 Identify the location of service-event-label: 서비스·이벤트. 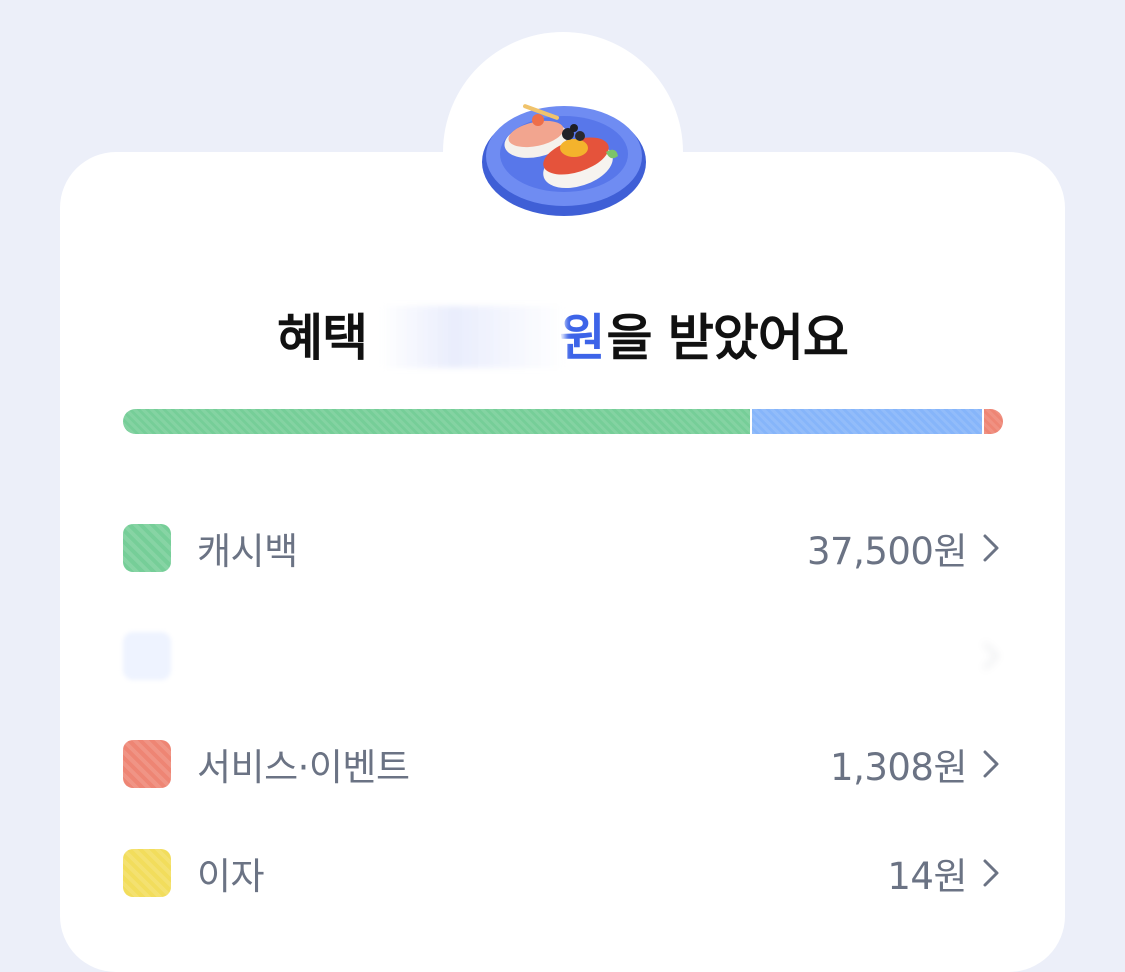
(303, 767).